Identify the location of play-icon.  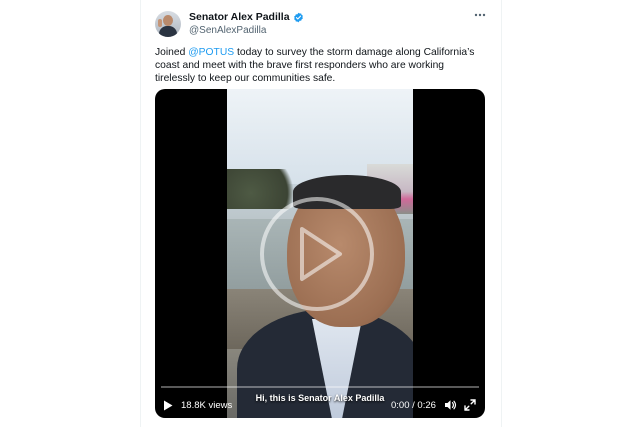
(168, 405).